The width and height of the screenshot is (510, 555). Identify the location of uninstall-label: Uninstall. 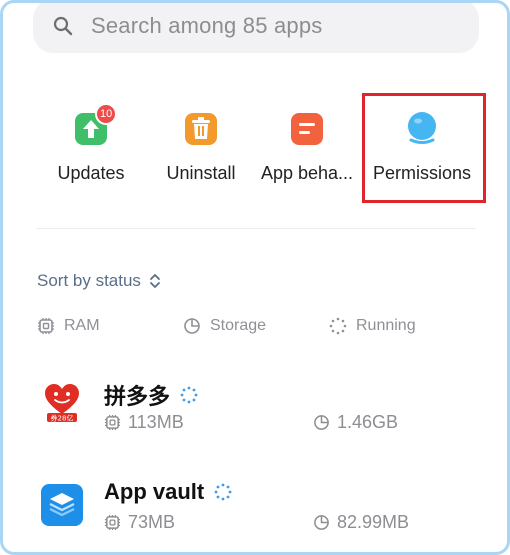
(201, 173).